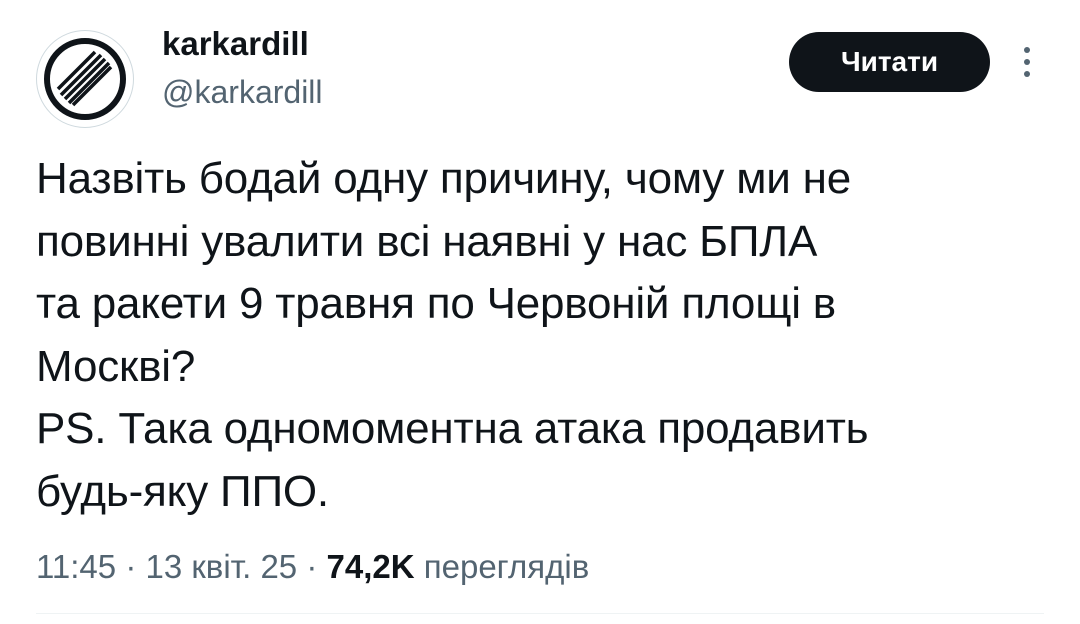 This screenshot has width=1080, height=624. I want to click on tweet-text-line: Назвіть бодай одну причину, чому ми не, so click(444, 178).